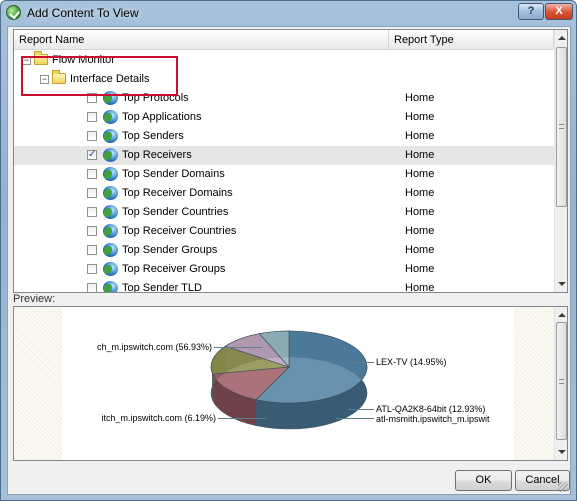 The height and width of the screenshot is (501, 577). What do you see at coordinates (153, 136) in the screenshot?
I see `report-name: Top Senders` at bounding box center [153, 136].